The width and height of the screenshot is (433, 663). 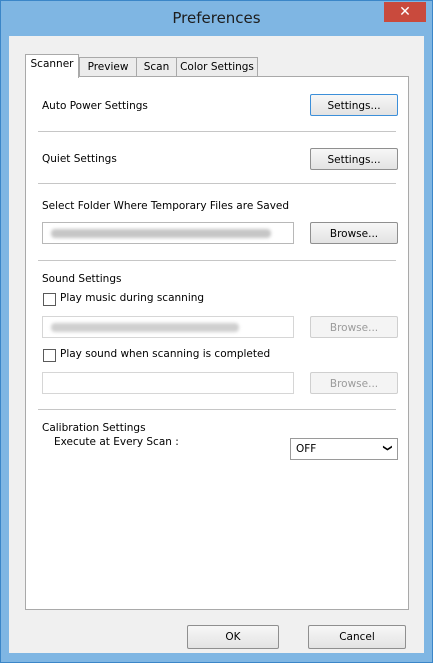 I want to click on execute-every-scan-value: OFF, so click(x=306, y=449).